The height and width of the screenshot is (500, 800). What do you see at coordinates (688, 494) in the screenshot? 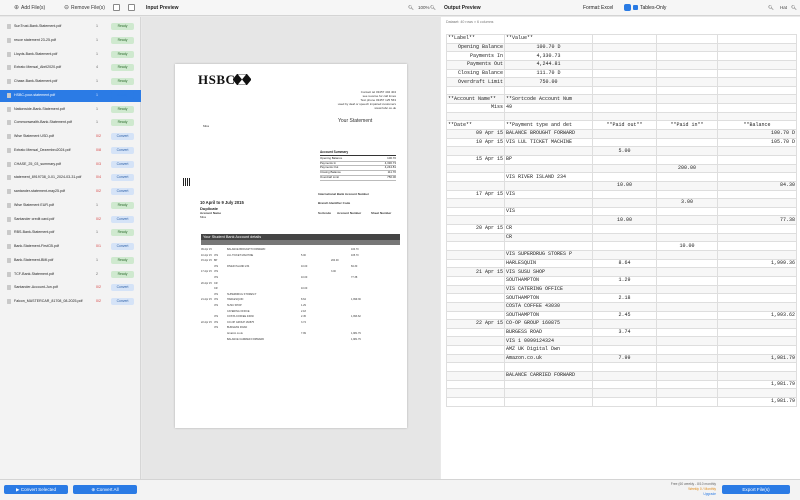
I see `upgrade-link: Upgrade` at bounding box center [688, 494].